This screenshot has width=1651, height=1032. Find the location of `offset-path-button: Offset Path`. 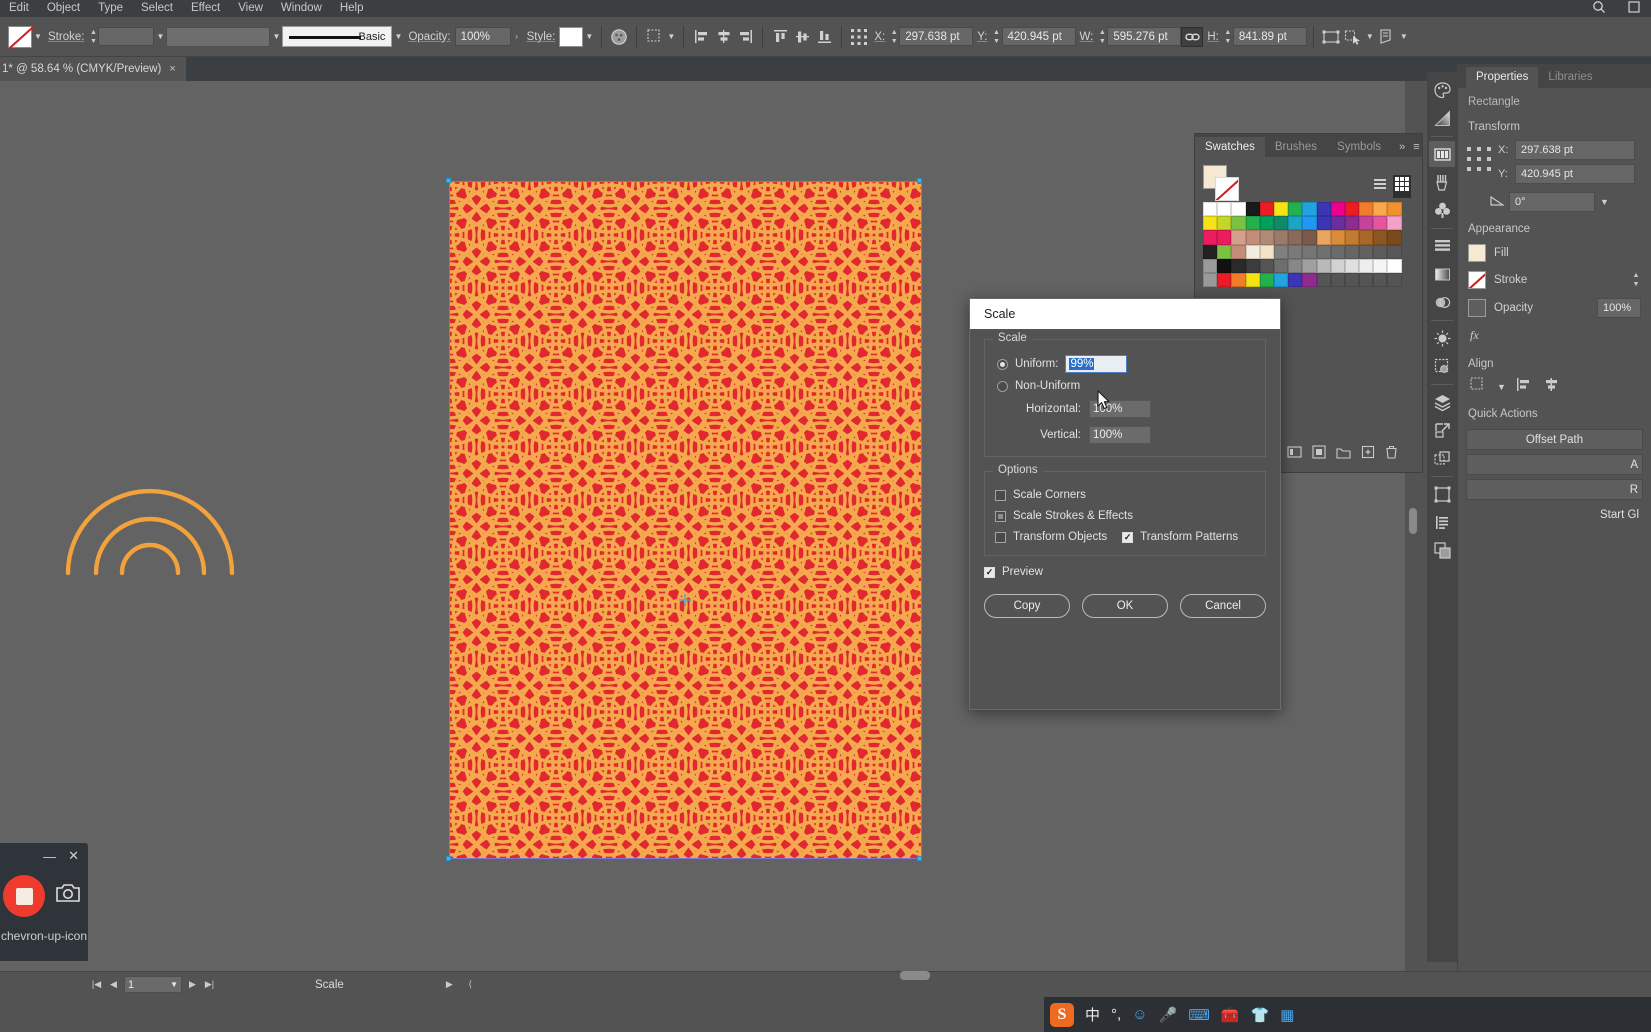

offset-path-button: Offset Path is located at coordinates (1554, 439).